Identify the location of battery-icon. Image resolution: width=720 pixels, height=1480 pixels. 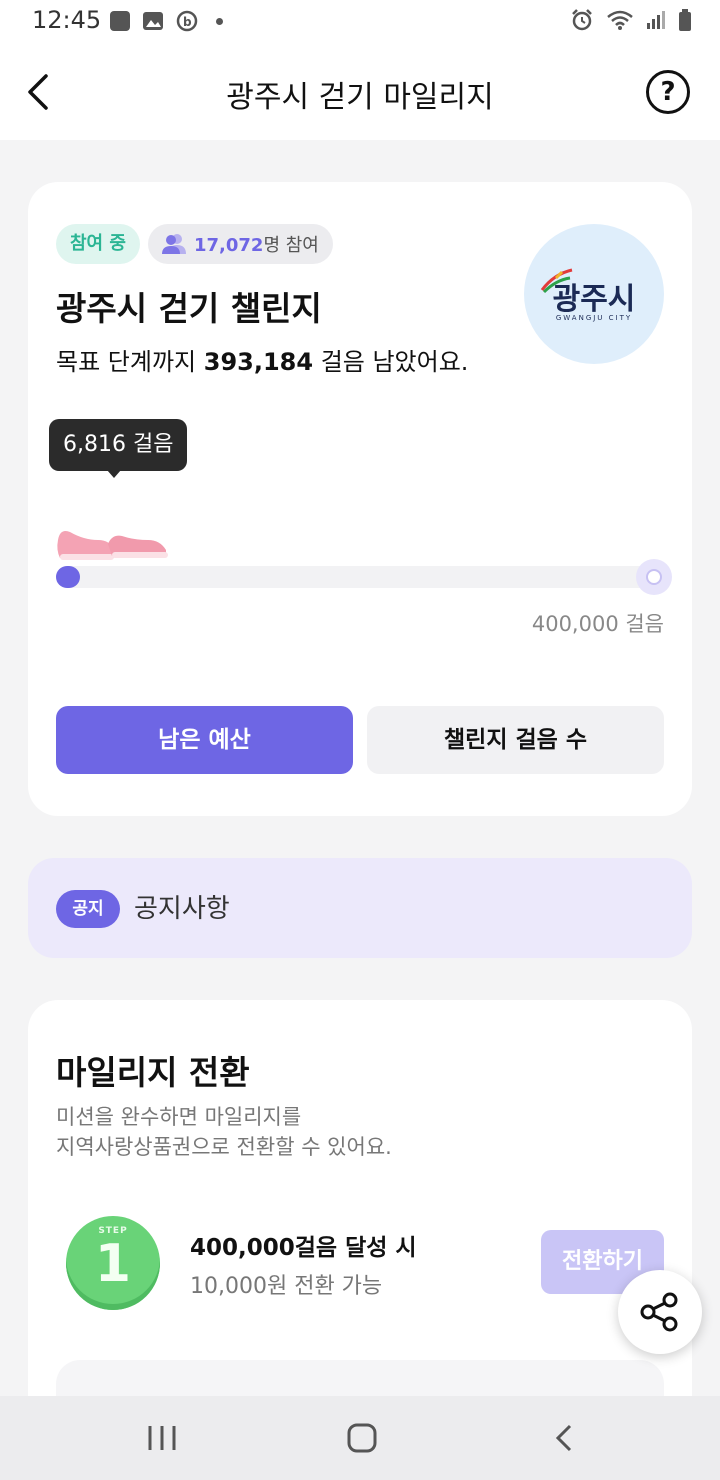
(685, 20).